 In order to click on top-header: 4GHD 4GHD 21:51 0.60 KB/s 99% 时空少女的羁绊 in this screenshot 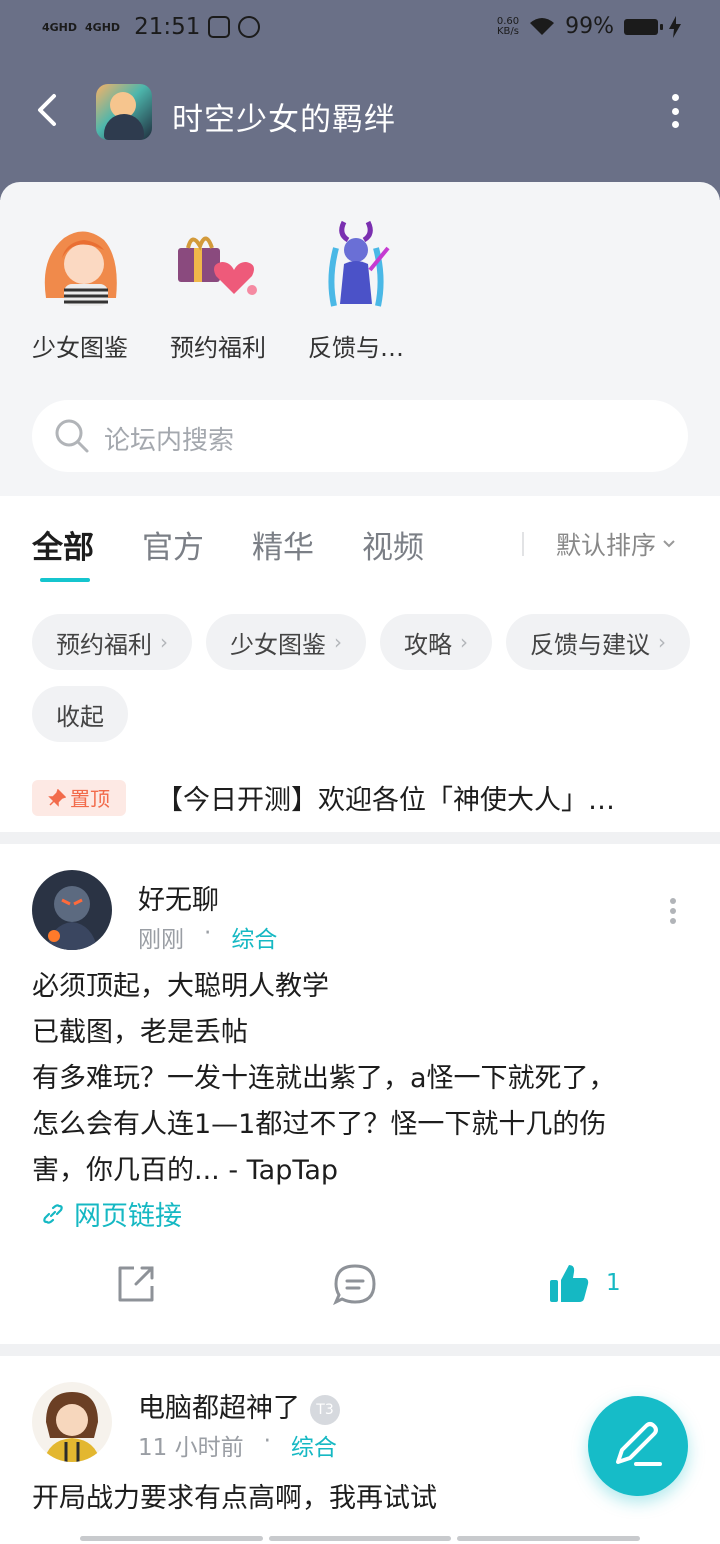, I will do `click(360, 100)`.